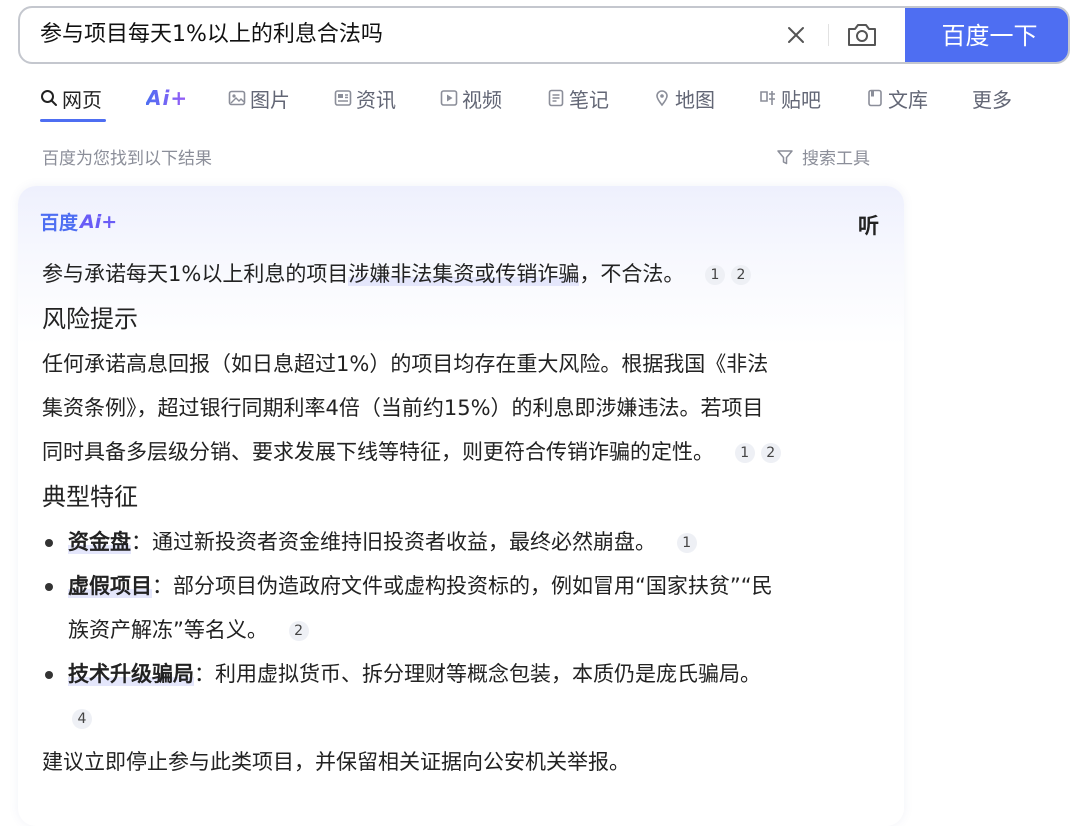 Image resolution: width=1076 pixels, height=826 pixels. Describe the element at coordinates (785, 156) in the screenshot. I see `filter-icon` at that location.